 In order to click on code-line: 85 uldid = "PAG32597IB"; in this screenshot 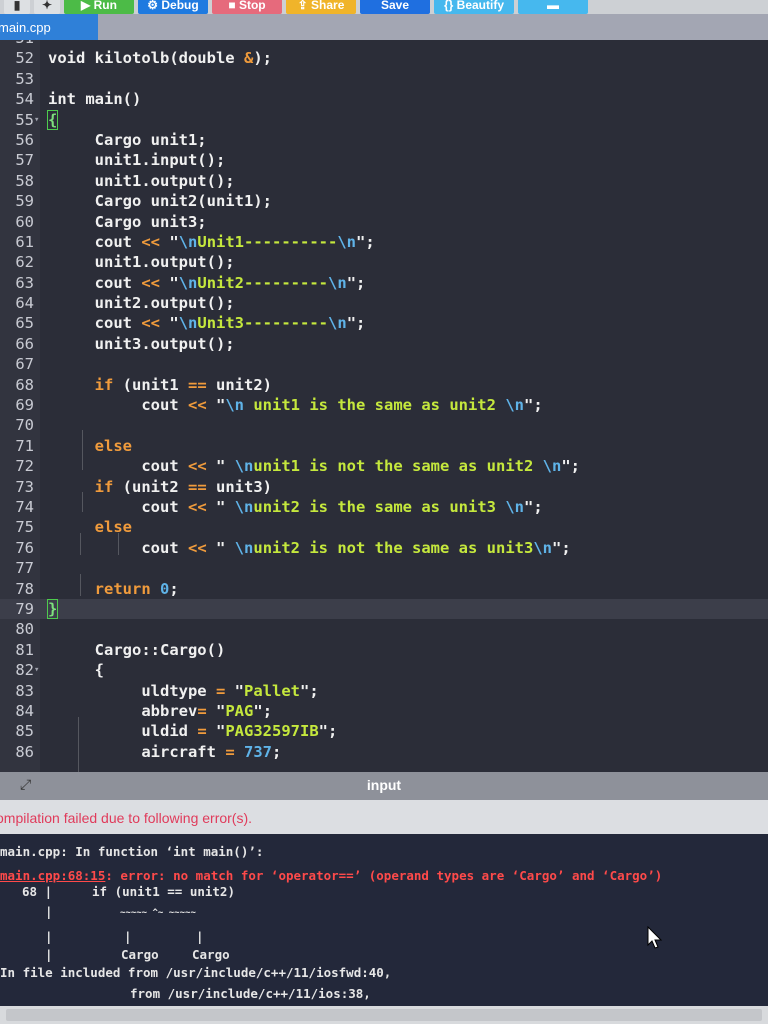, I will do `click(384, 731)`.